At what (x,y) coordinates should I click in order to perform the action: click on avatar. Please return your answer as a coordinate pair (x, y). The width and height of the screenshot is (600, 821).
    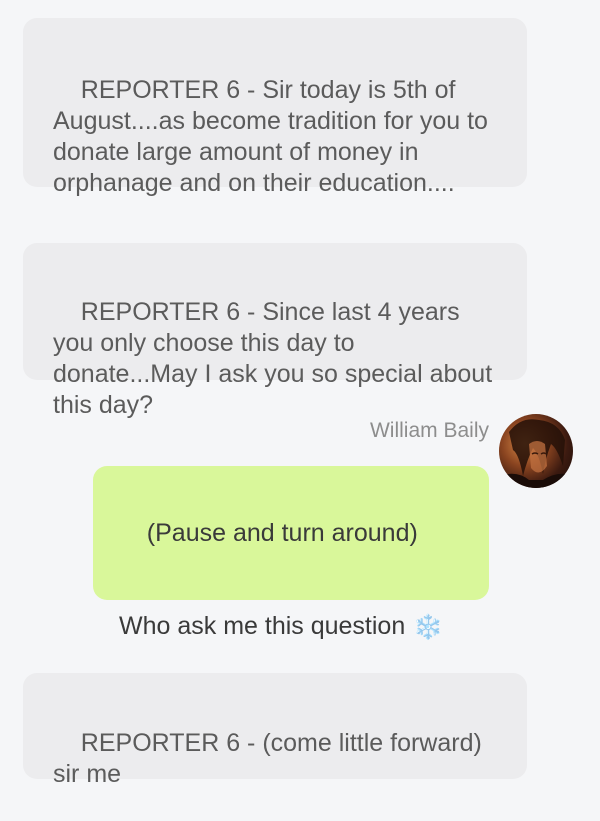
    Looking at the image, I should click on (536, 451).